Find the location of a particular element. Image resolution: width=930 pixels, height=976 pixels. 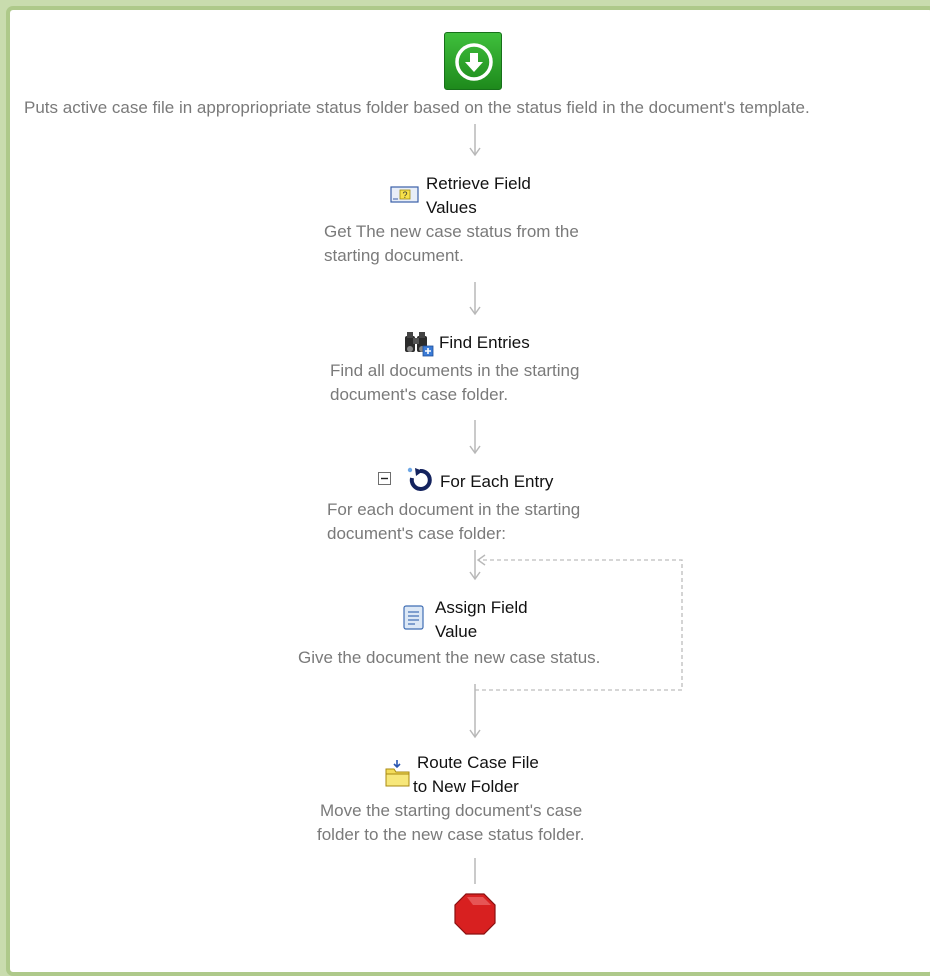

step-title: to New Folder is located at coordinates (466, 786).